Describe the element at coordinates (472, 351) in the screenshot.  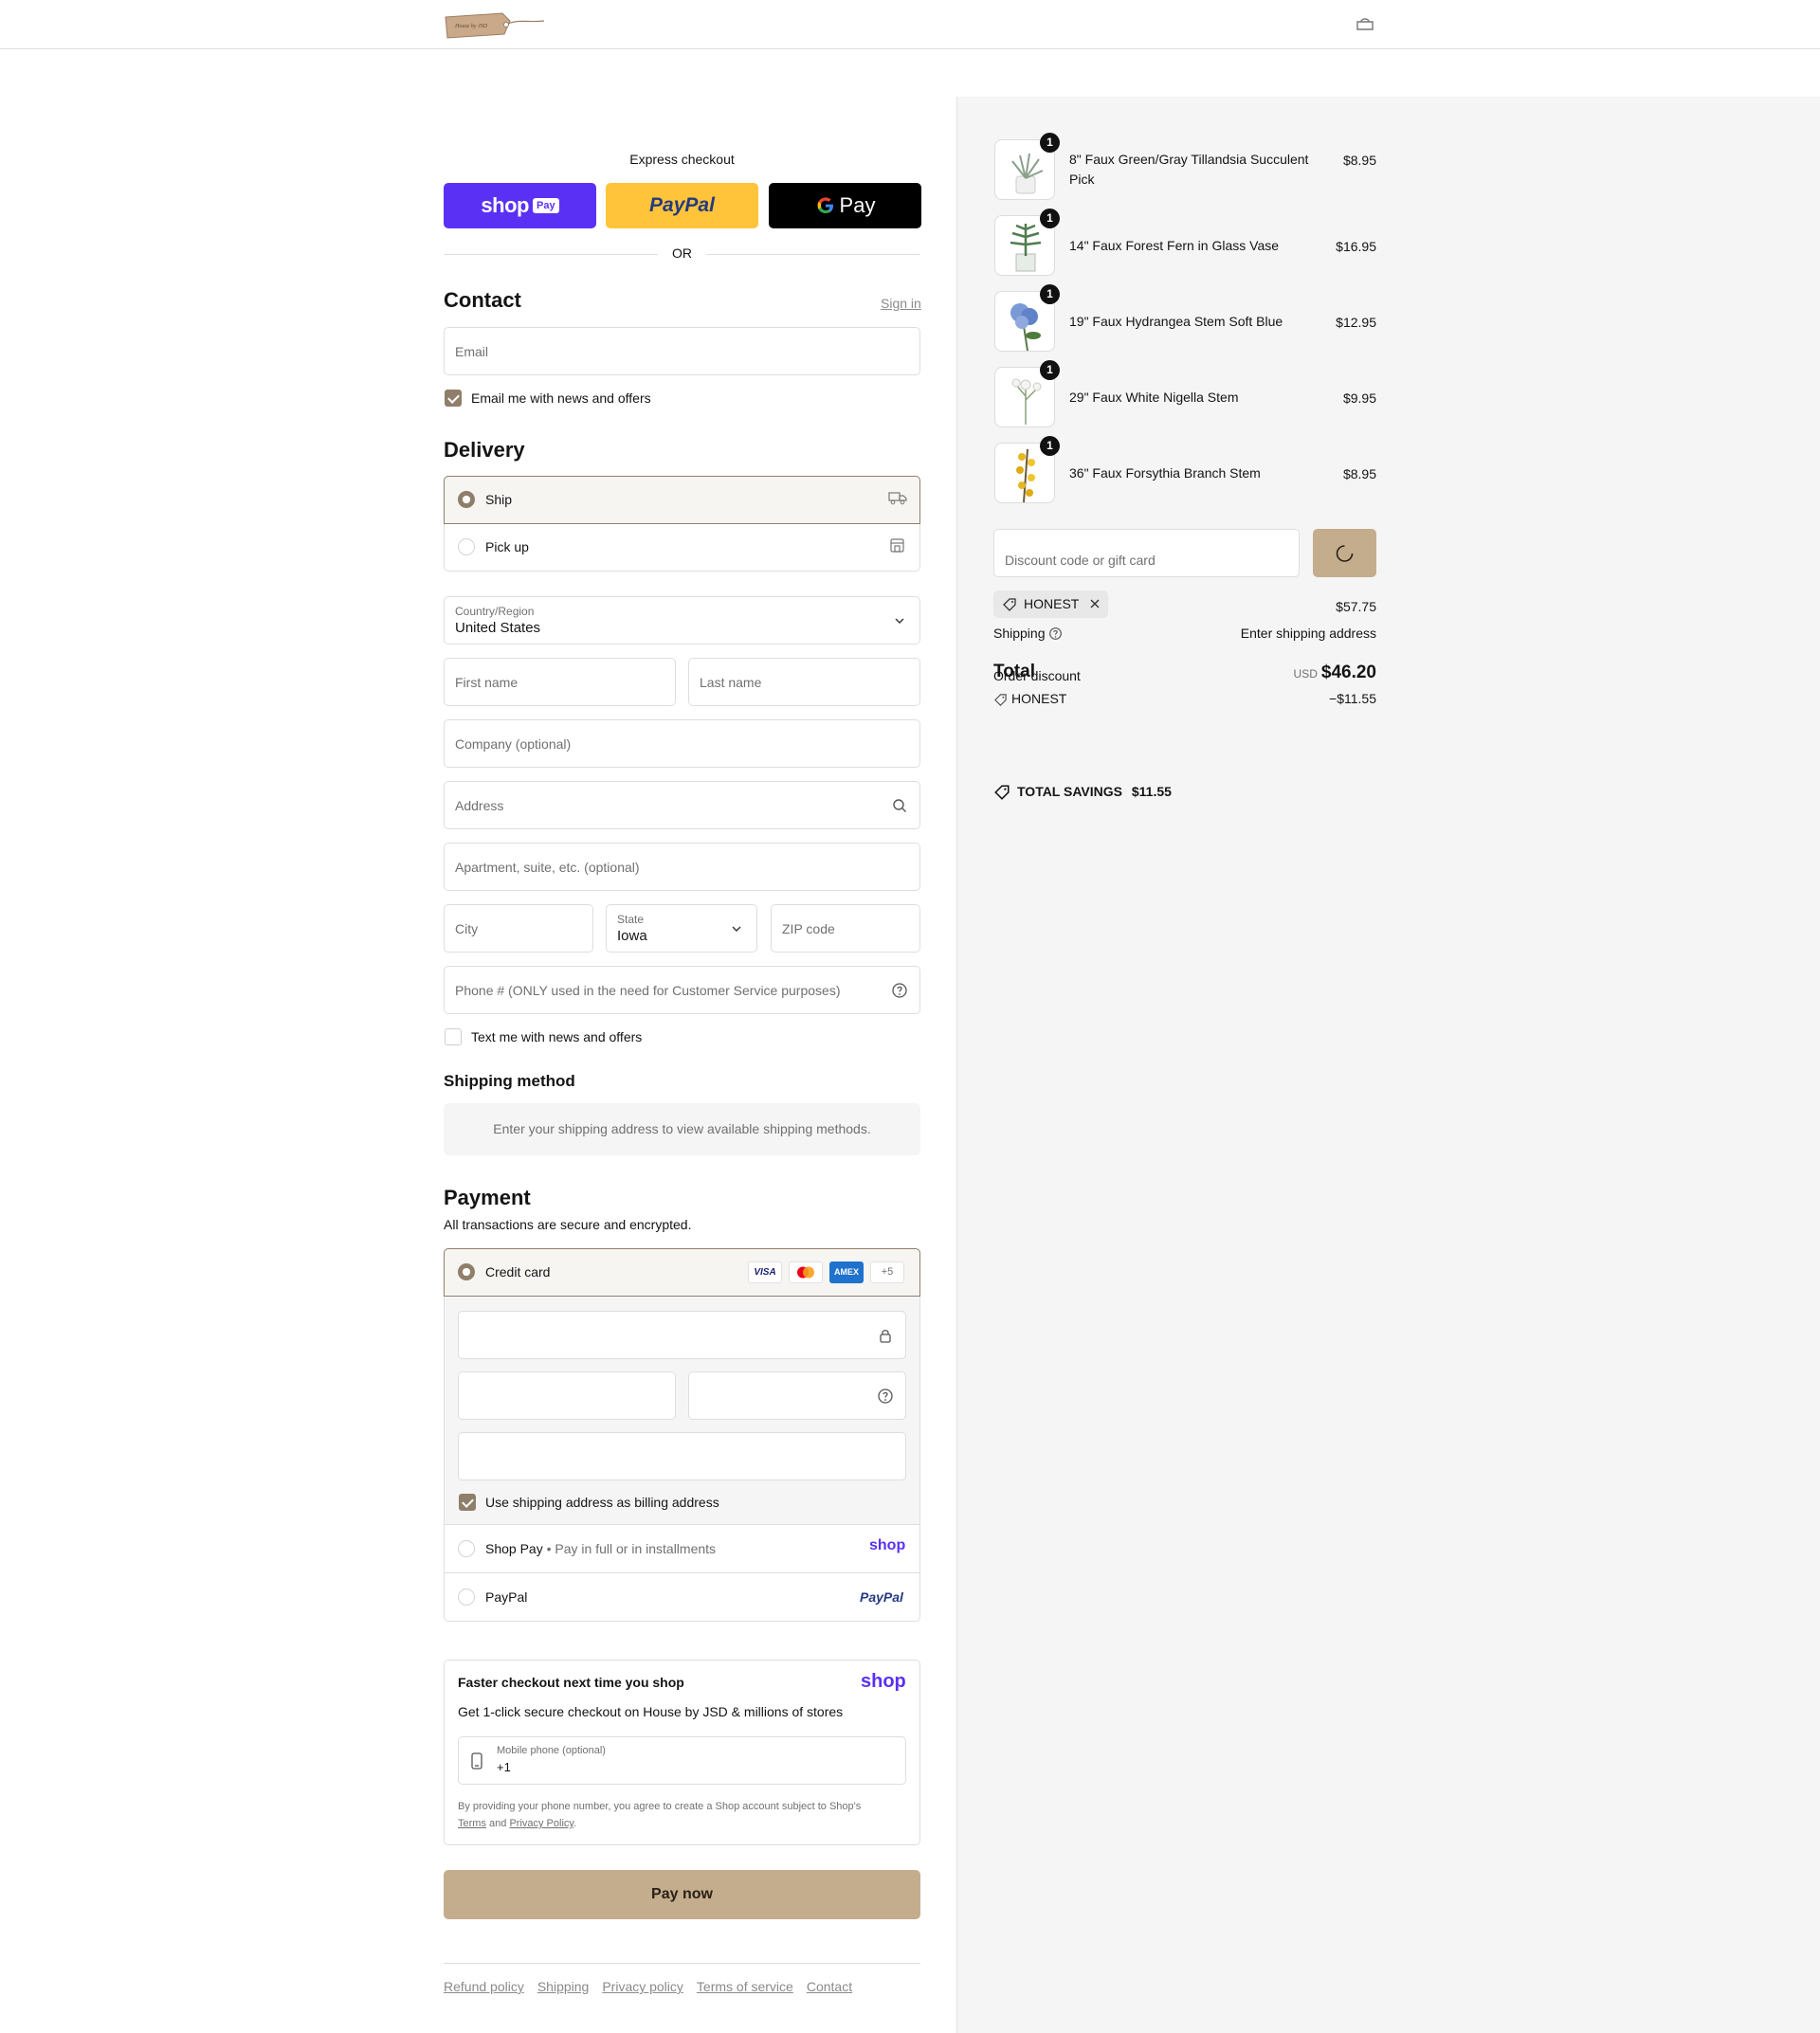
I see `email-placeholder: Email` at that location.